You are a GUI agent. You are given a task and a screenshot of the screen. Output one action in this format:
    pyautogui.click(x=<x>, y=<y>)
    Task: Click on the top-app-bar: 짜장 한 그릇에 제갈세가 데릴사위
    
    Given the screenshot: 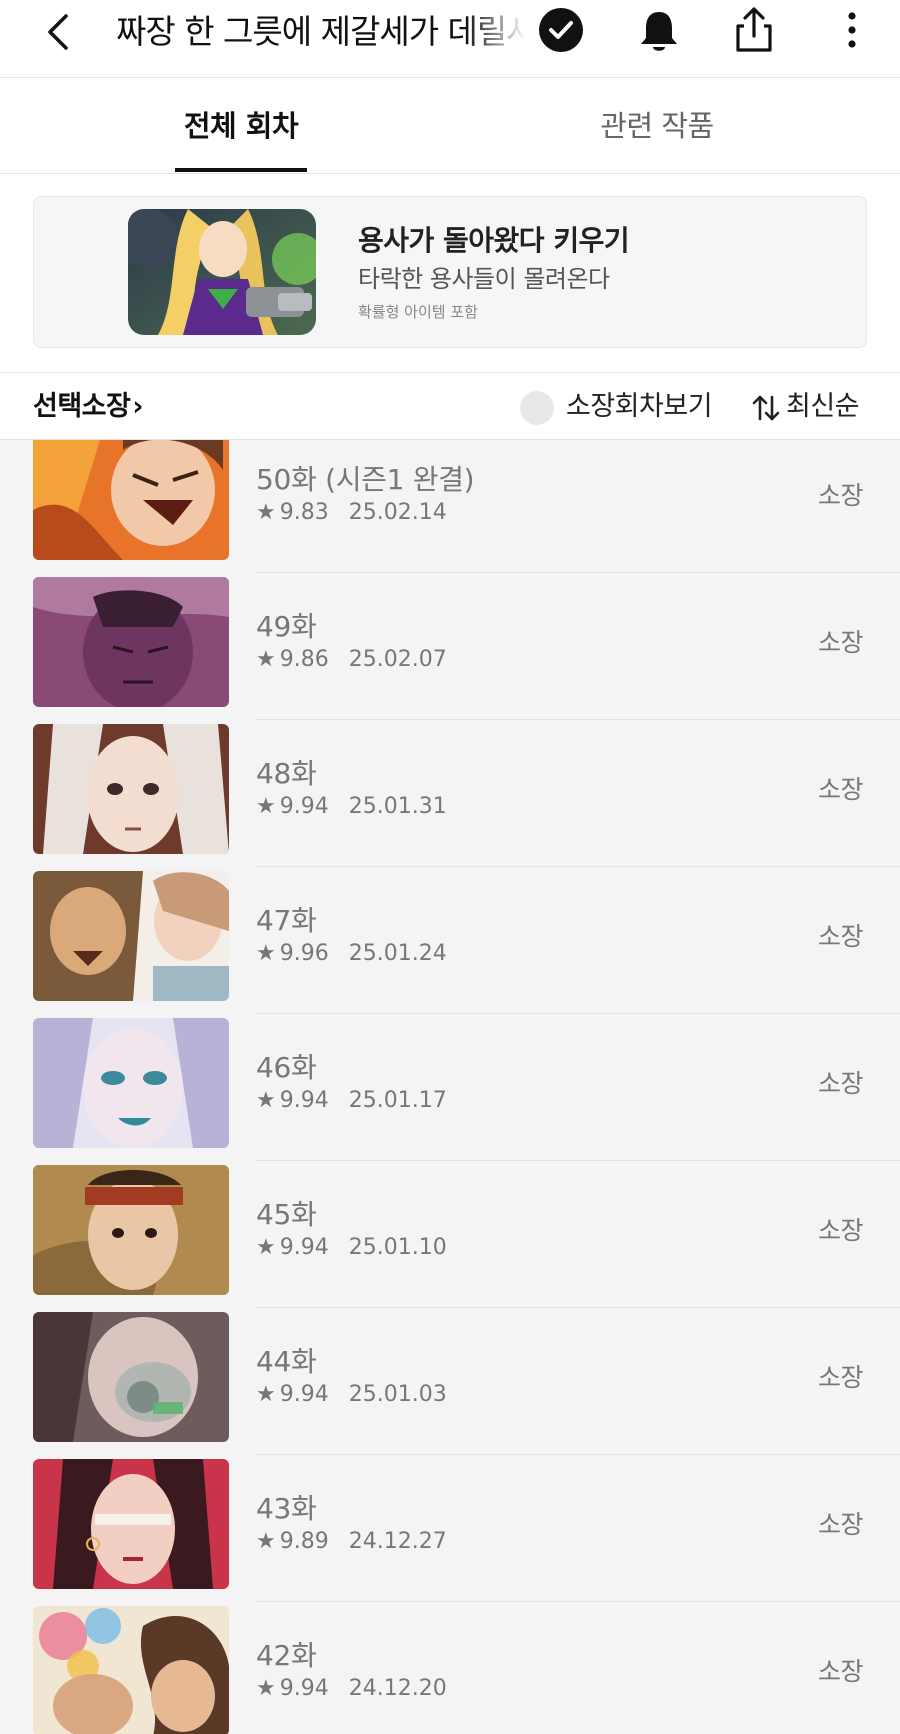 What is the action you would take?
    pyautogui.click(x=450, y=39)
    